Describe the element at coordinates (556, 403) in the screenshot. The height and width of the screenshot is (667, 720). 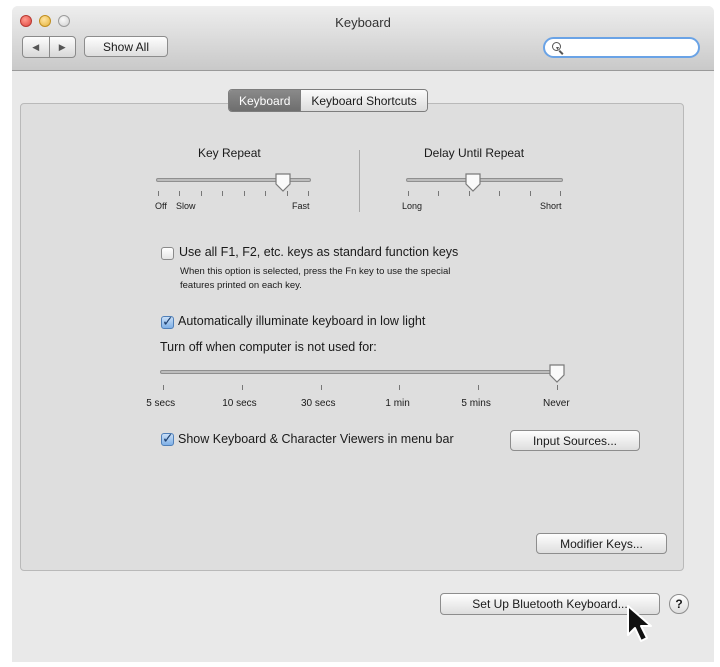
I see `turn-off-tick-label: Never` at that location.